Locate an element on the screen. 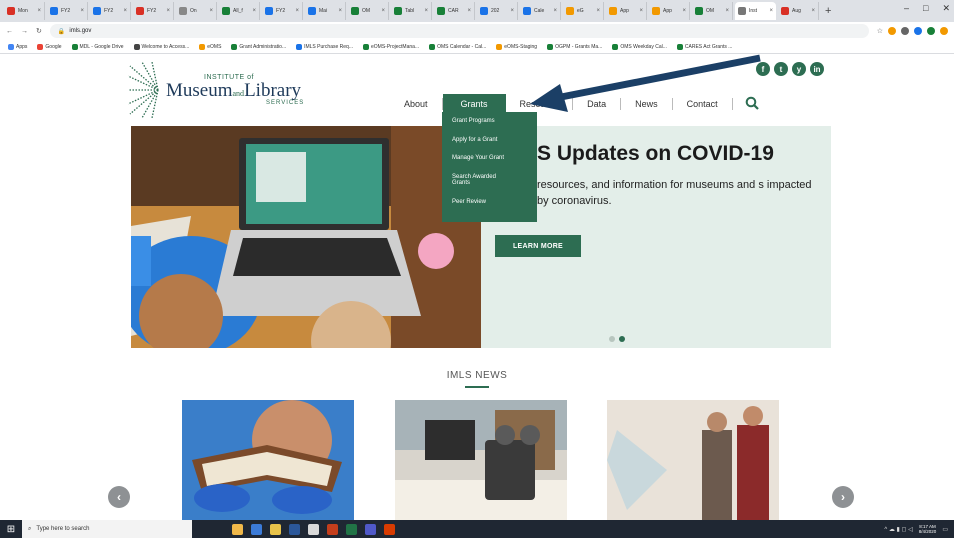 The height and width of the screenshot is (538, 954). imls-logo: INSTITUTE of MuseumandLibrary SERVICES is located at coordinates (216, 90).